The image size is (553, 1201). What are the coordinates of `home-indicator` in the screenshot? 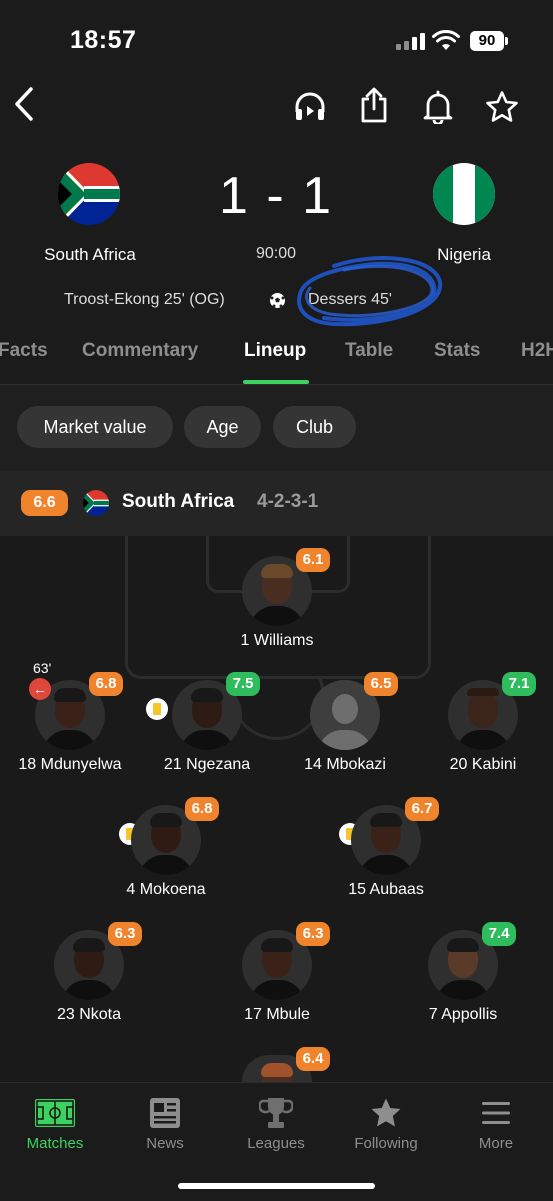 It's located at (276, 1186).